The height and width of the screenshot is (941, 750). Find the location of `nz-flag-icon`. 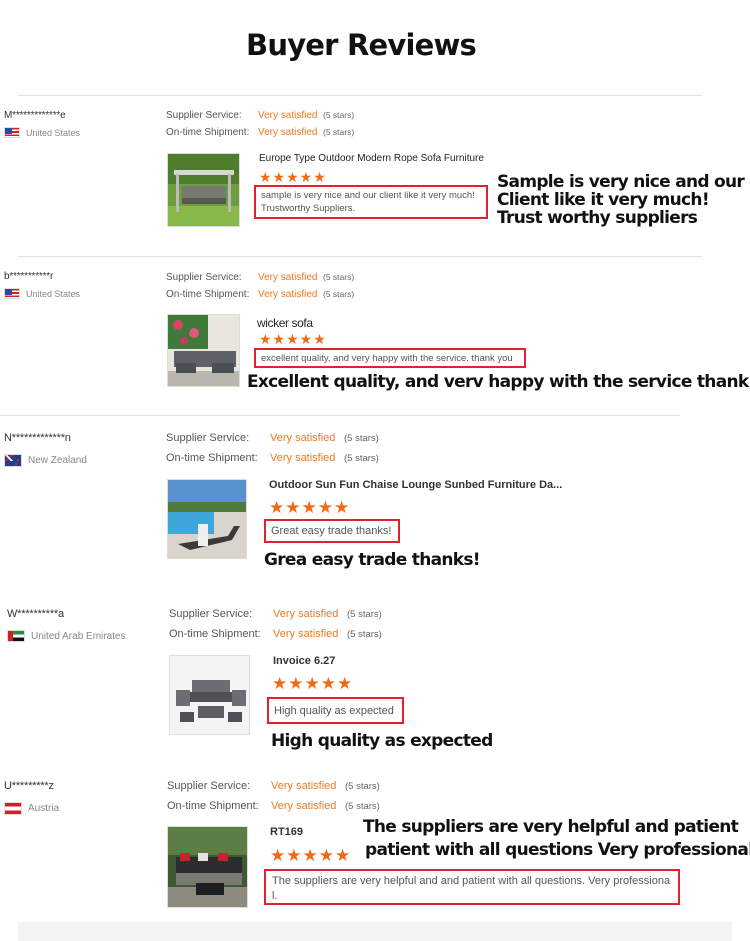

nz-flag-icon is located at coordinates (13, 460).